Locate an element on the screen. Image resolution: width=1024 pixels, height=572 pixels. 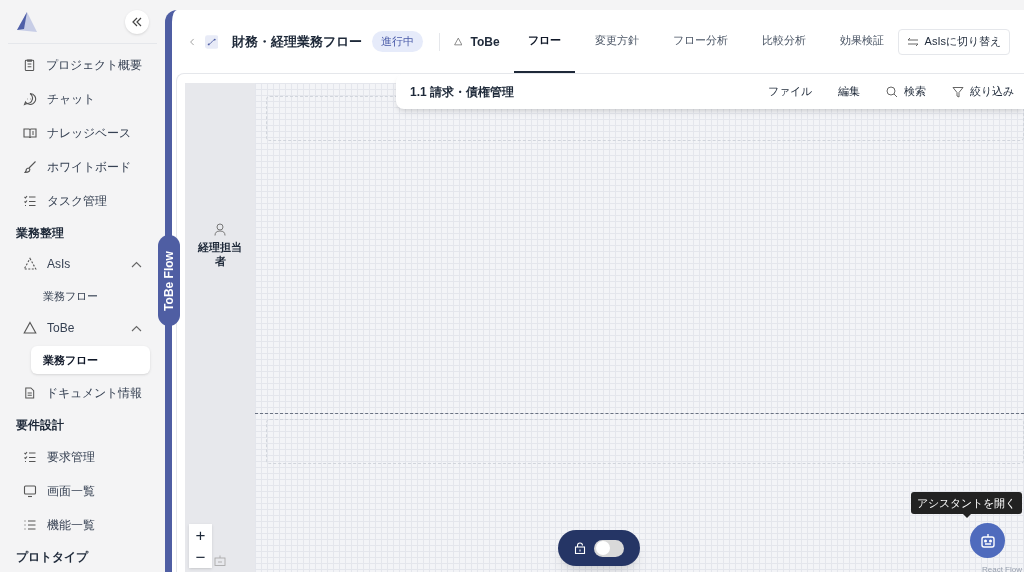
logo-icon is located at coordinates (27, 21).